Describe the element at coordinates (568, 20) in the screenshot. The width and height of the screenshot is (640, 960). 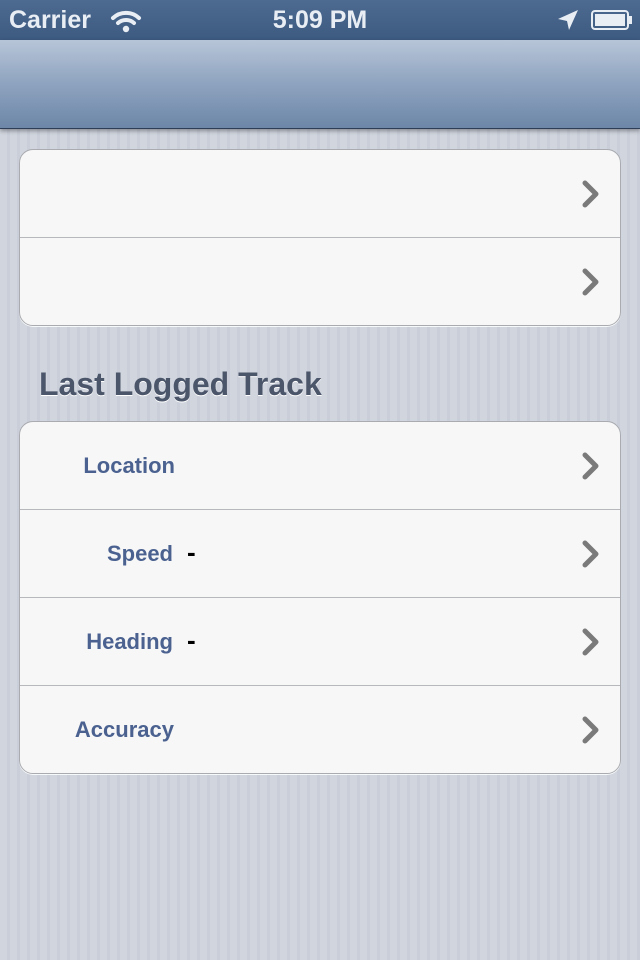
I see `location-arrow-icon` at that location.